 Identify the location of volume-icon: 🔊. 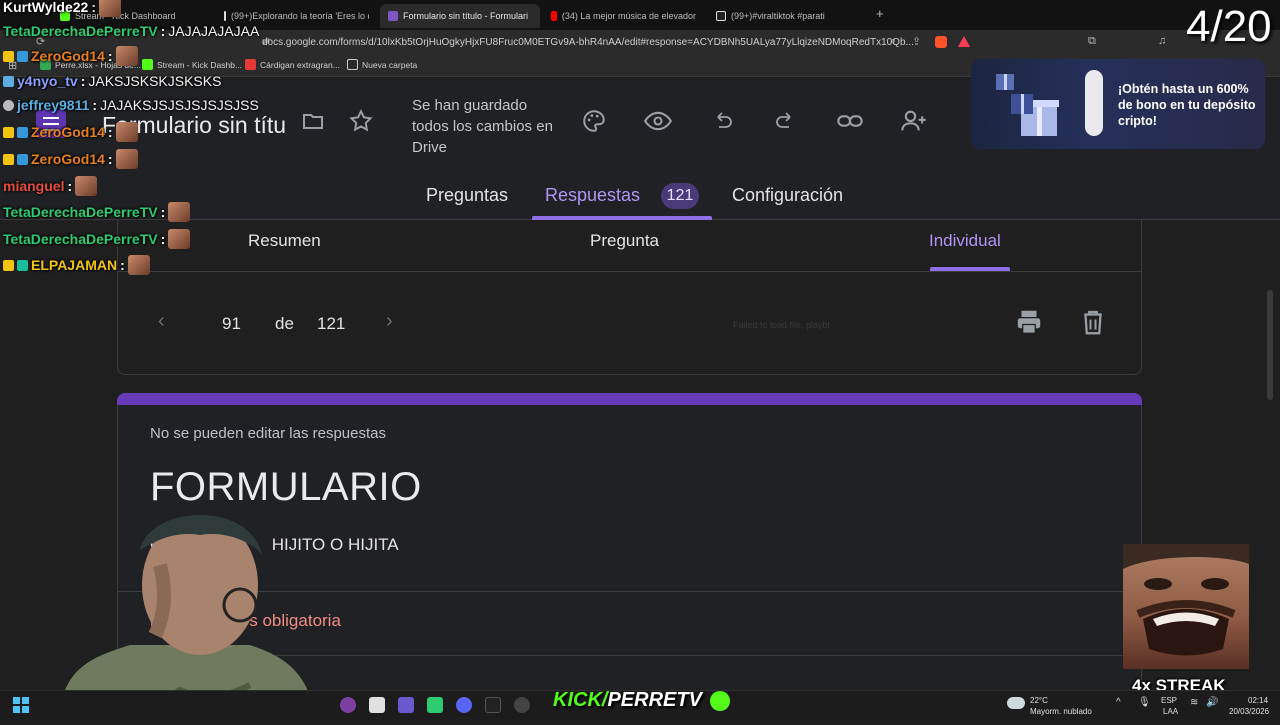
(1212, 702).